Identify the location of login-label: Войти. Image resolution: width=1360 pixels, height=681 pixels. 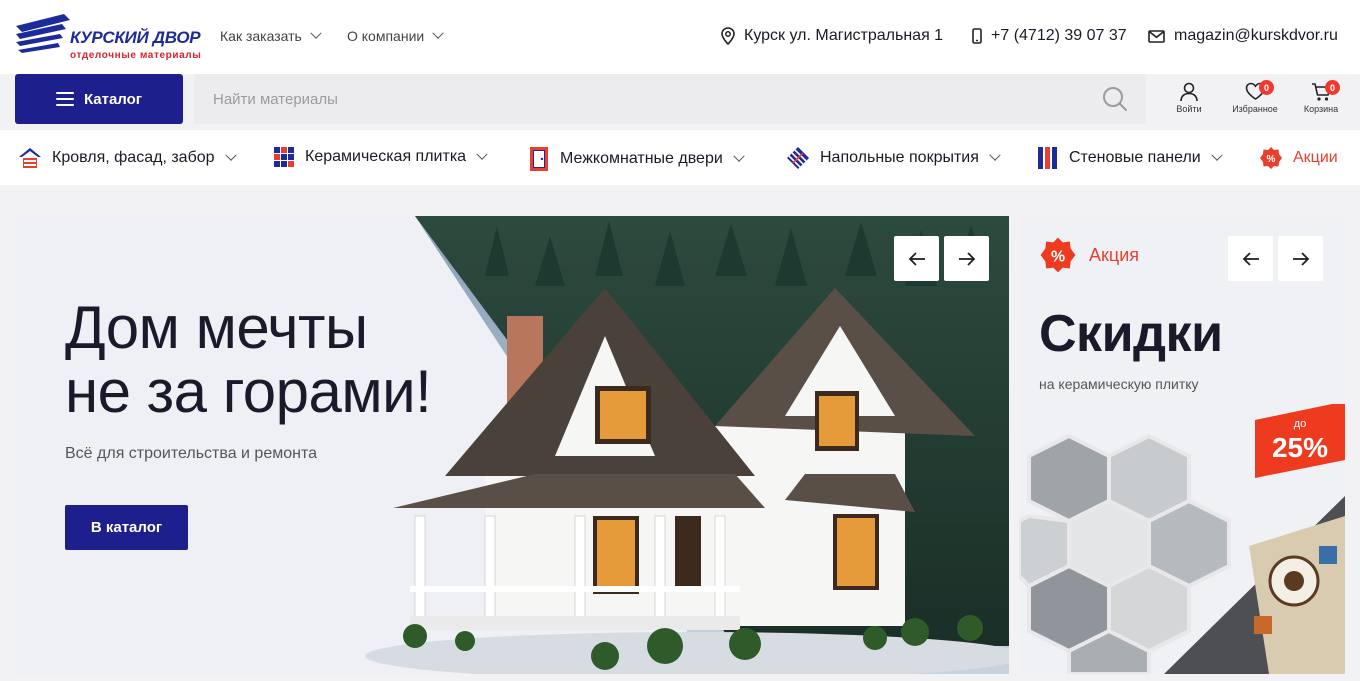
(1189, 109).